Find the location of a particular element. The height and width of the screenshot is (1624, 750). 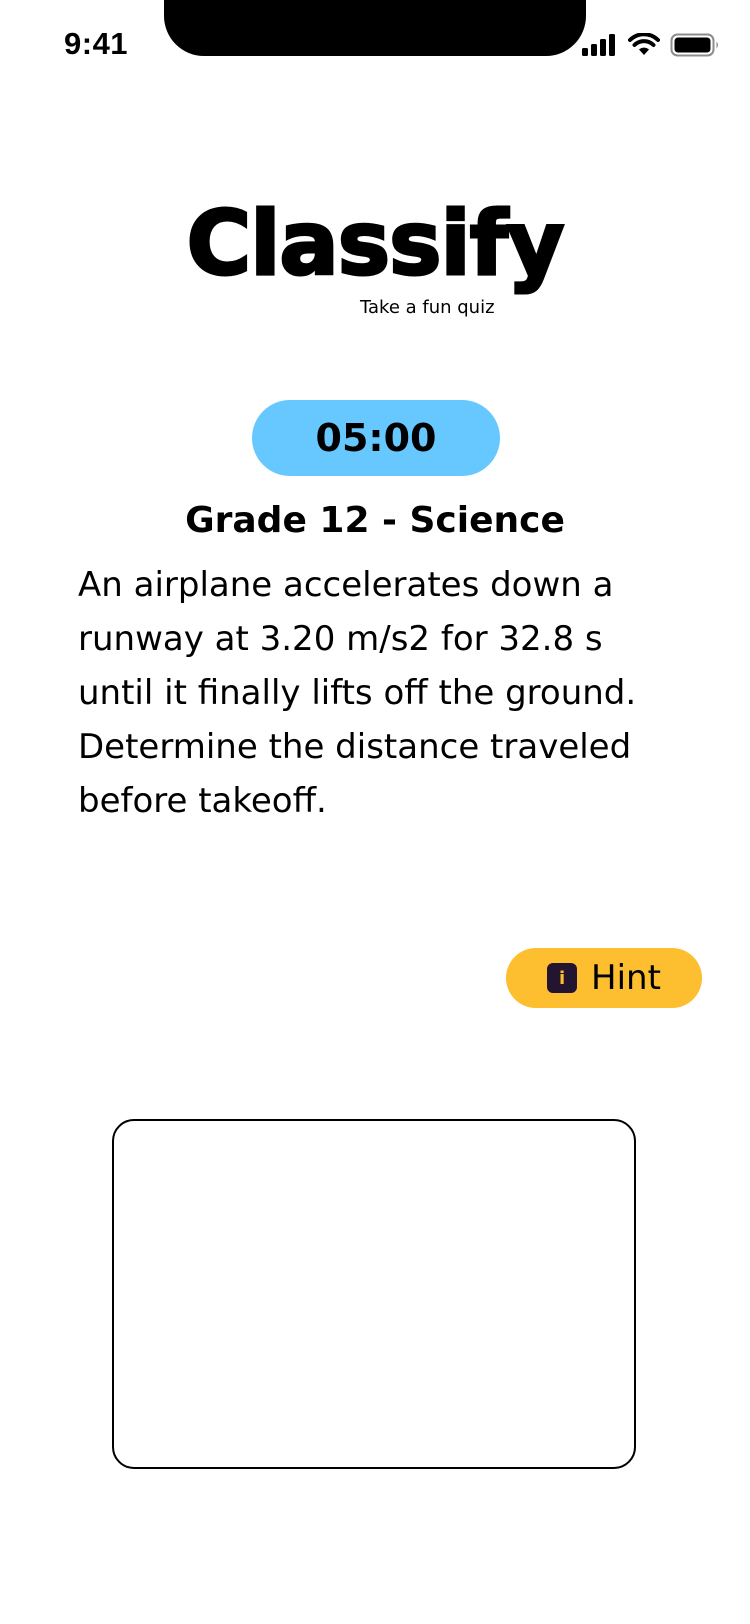

status-icons is located at coordinates (651, 46).